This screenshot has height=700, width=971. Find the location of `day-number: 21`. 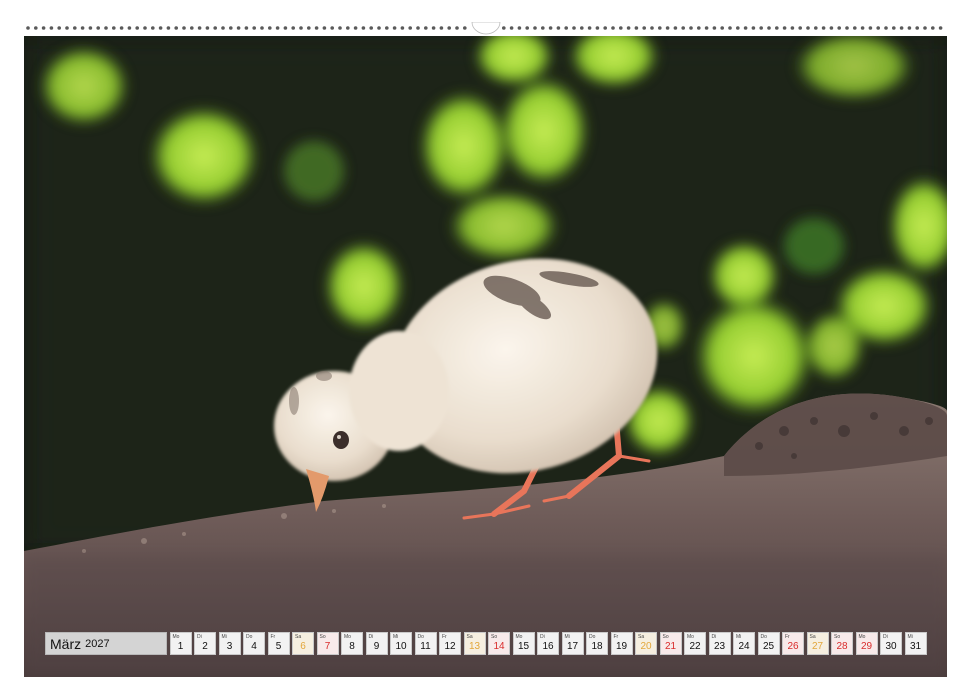

day-number: 21 is located at coordinates (670, 646).